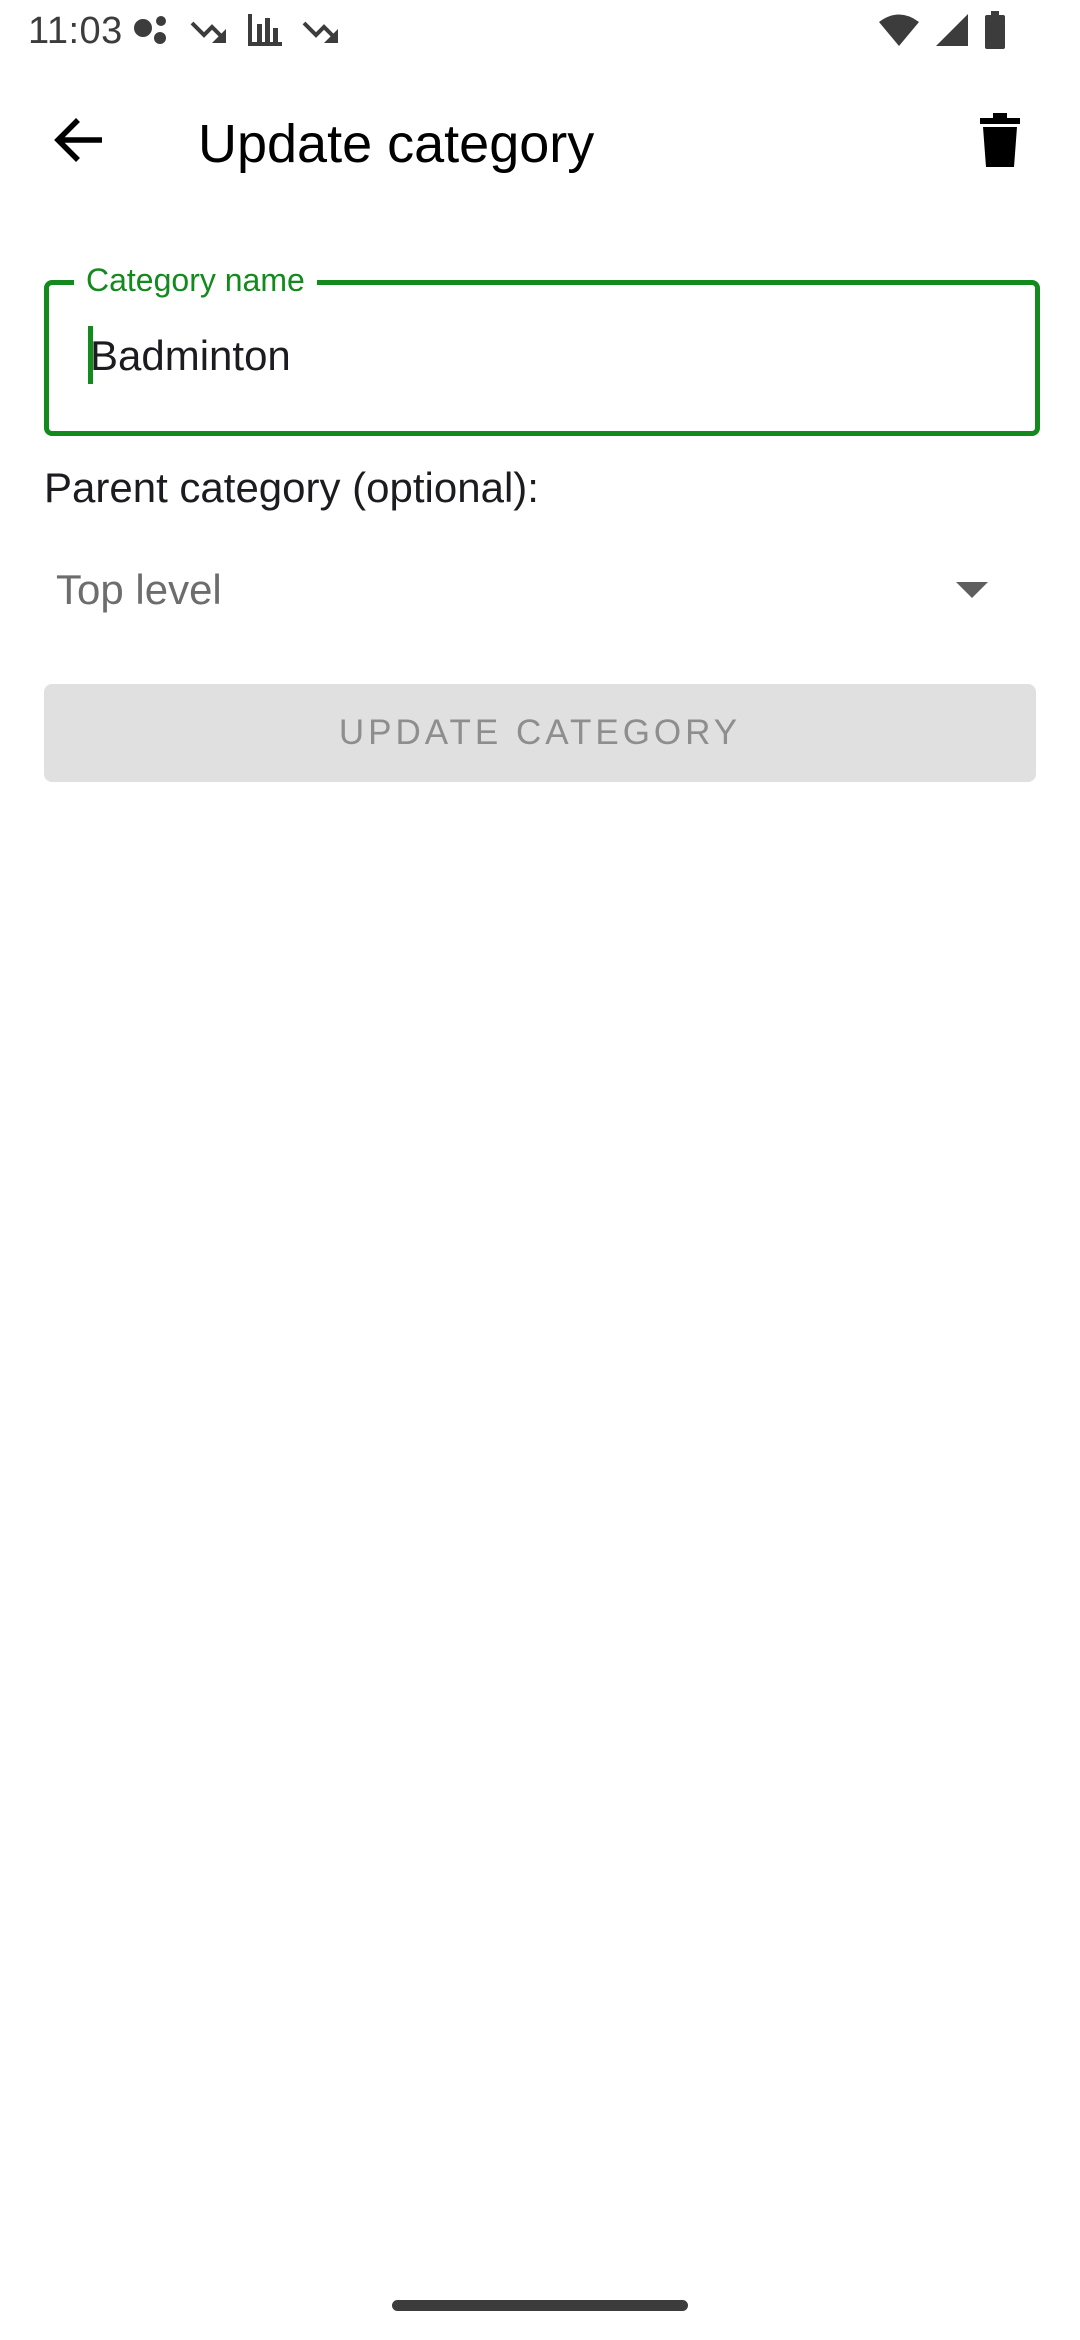 This screenshot has width=1080, height=2340. I want to click on status-time: 11:03, so click(75, 31).